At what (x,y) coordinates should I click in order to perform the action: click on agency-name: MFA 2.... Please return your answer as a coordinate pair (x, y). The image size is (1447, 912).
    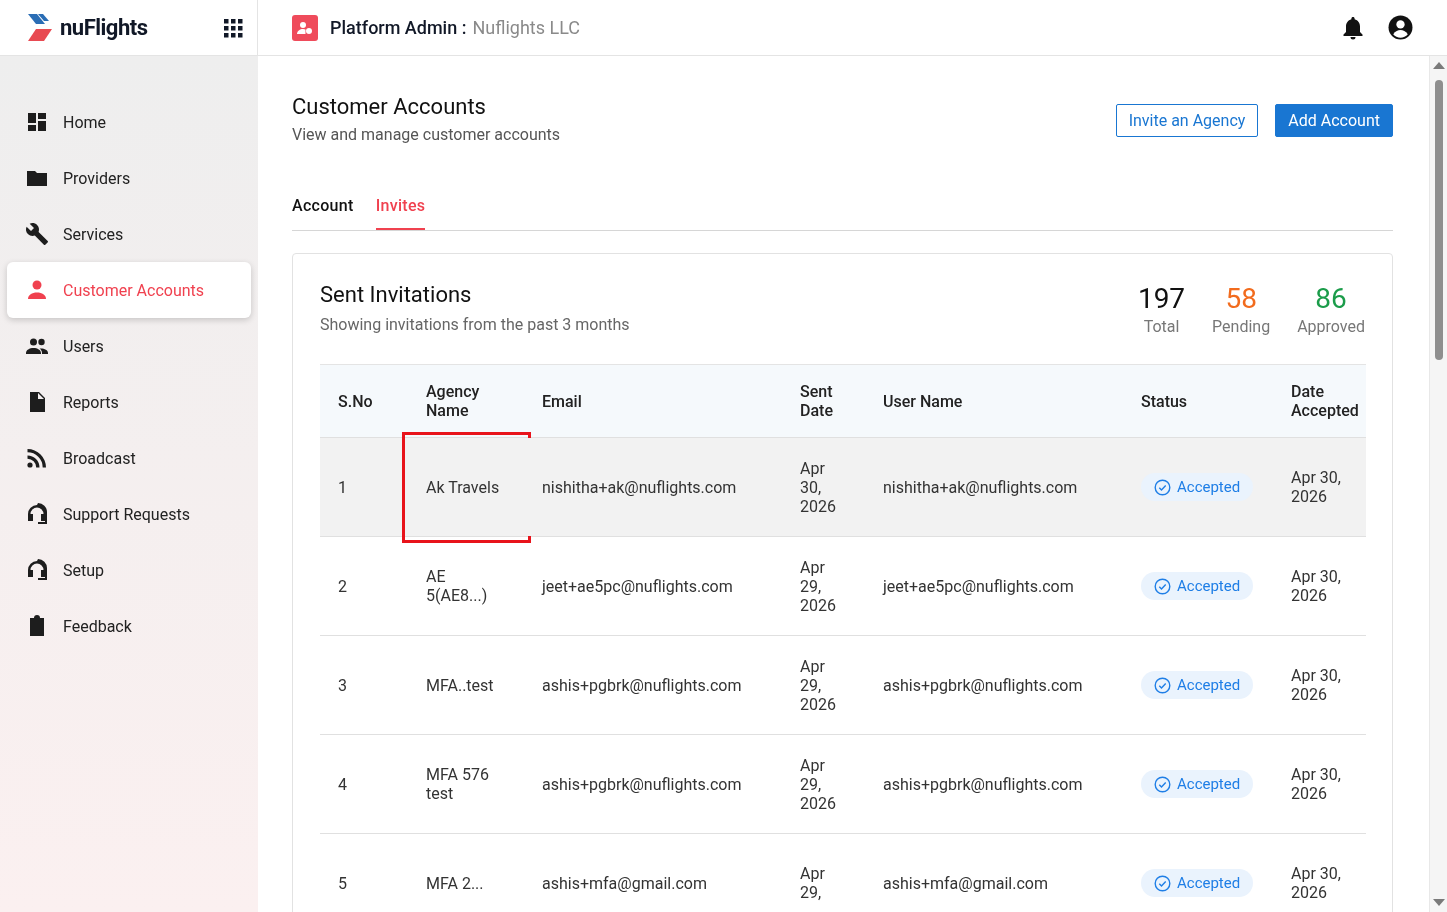
    Looking at the image, I should click on (455, 883).